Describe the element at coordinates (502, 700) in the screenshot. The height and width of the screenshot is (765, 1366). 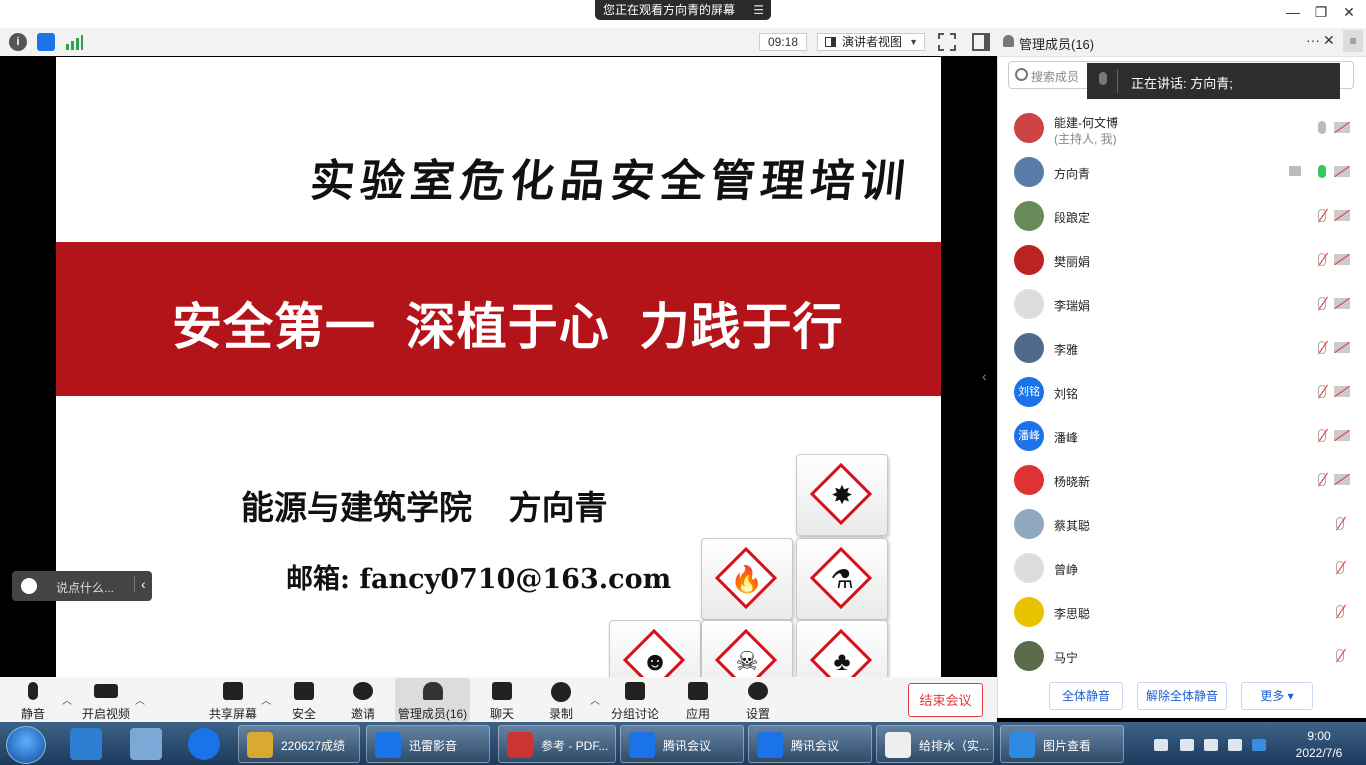
I see `chat-button: 聊天` at that location.